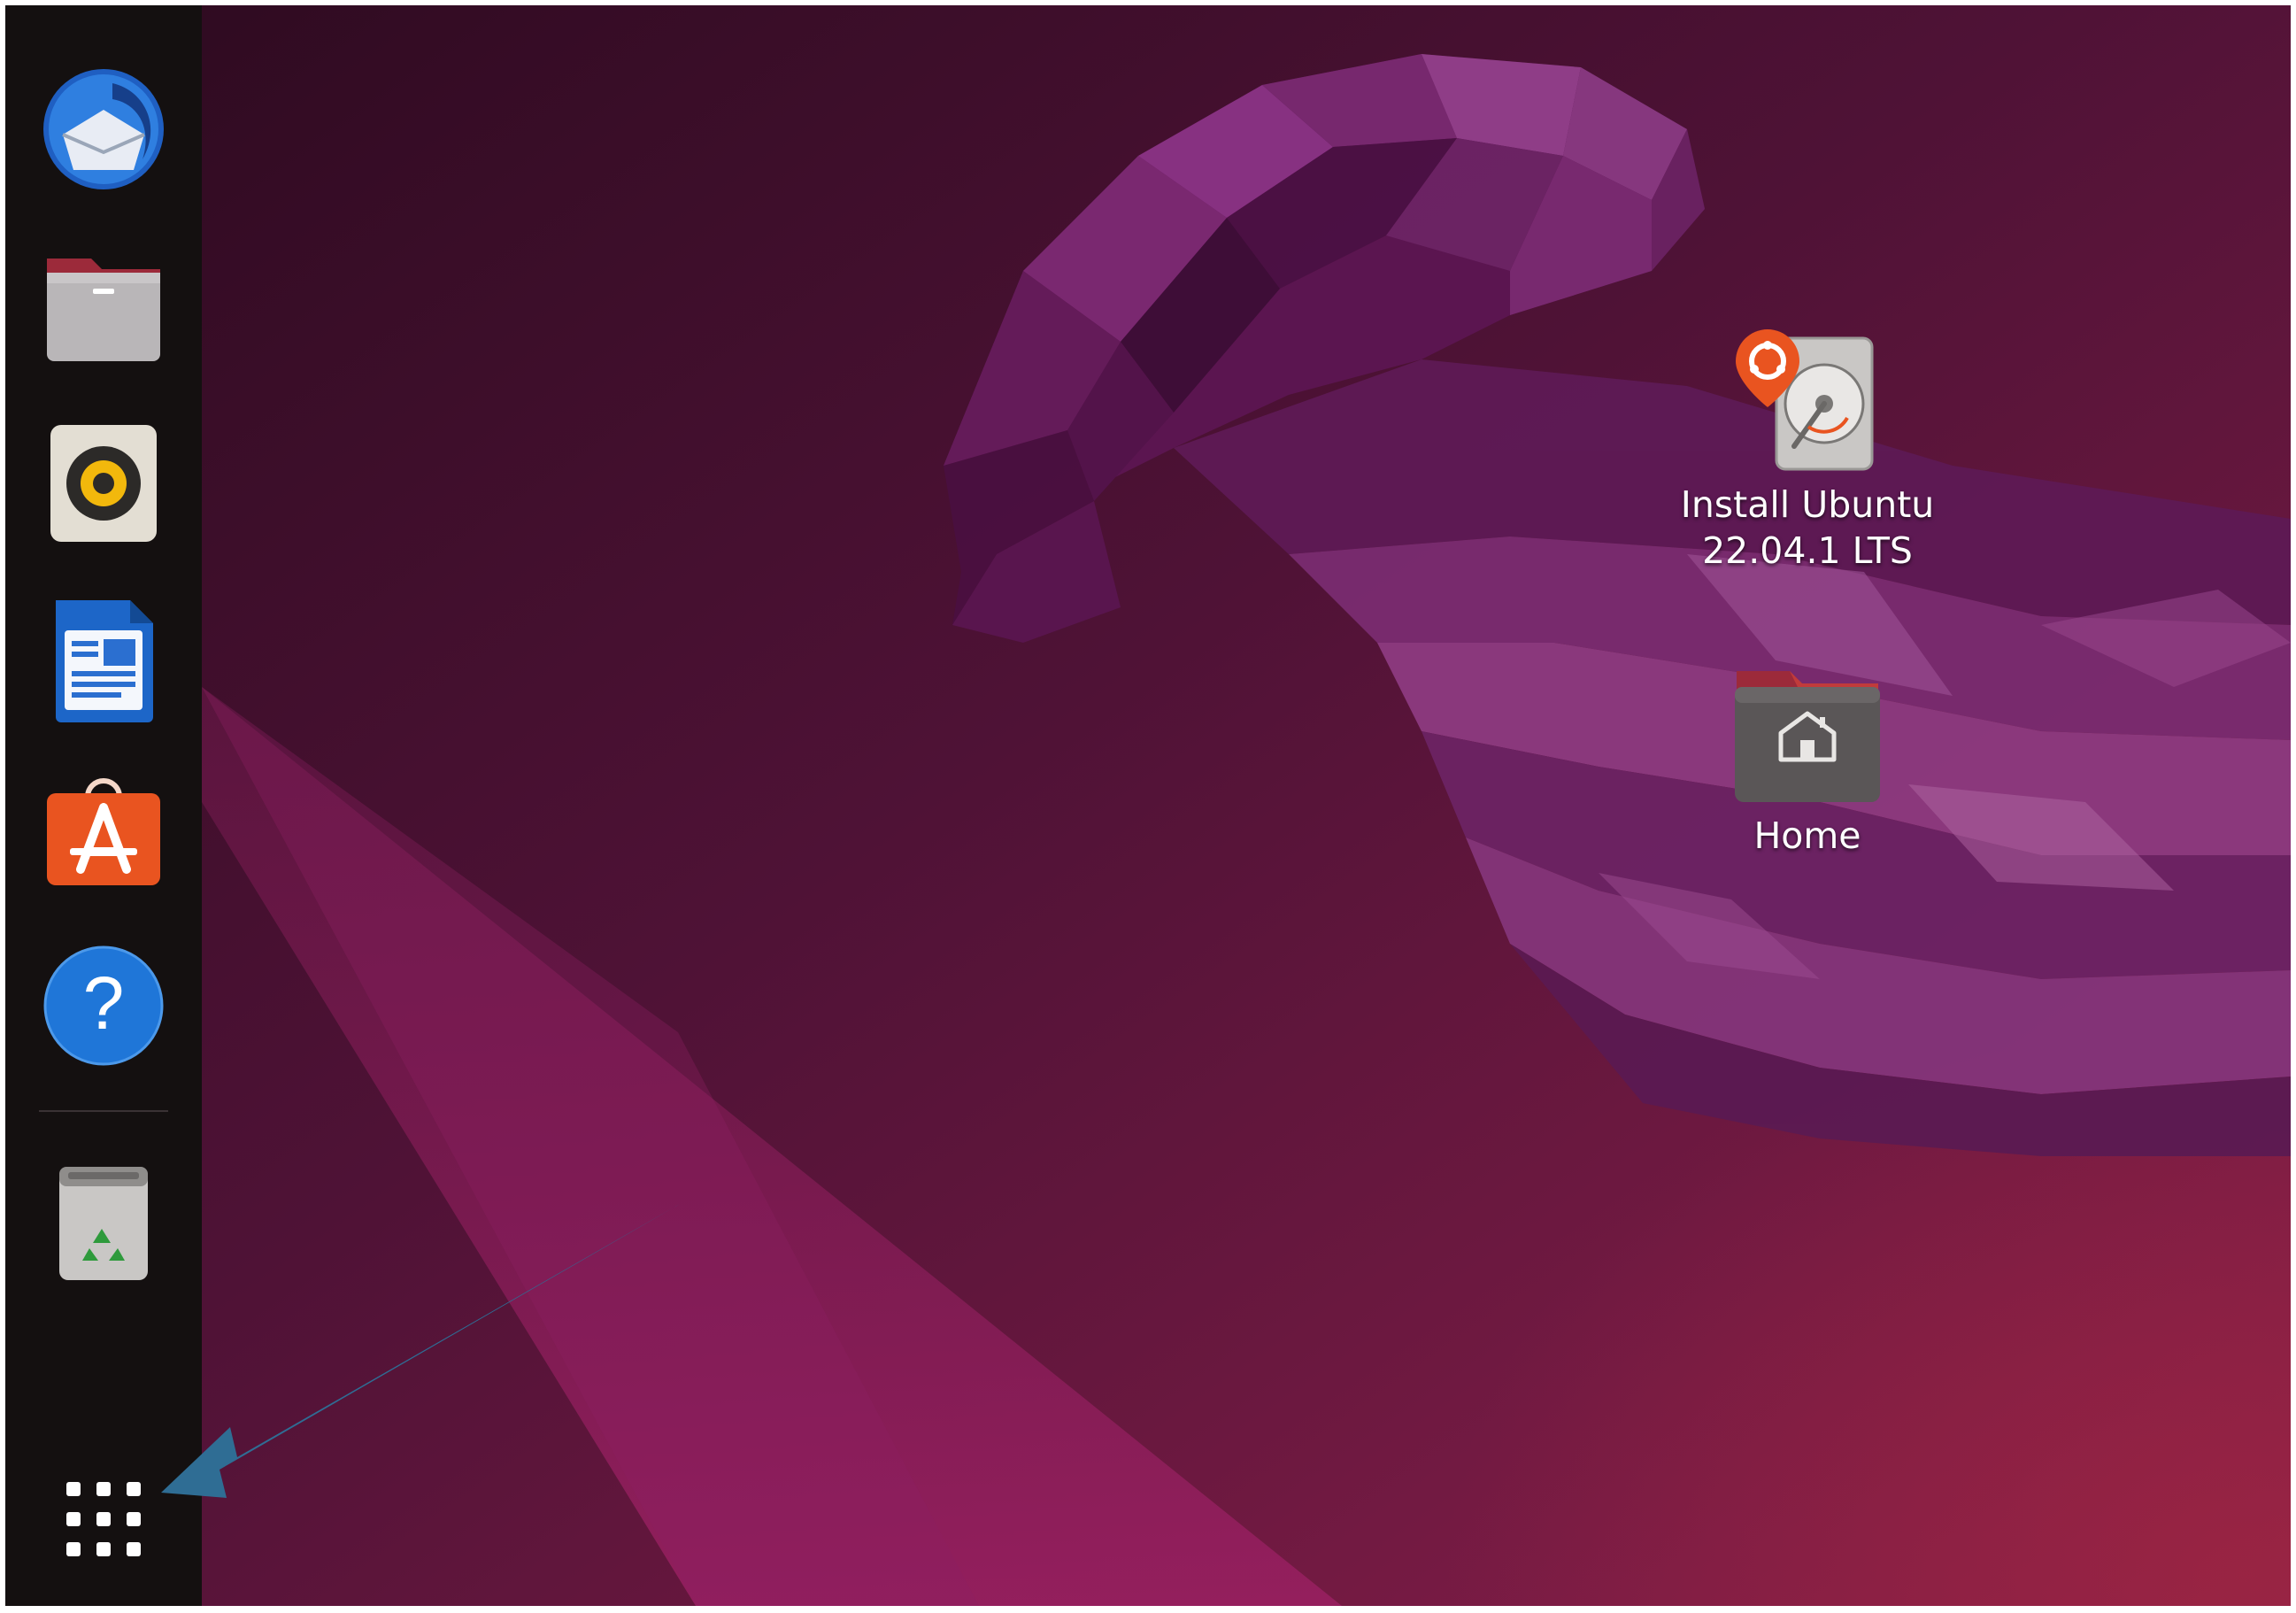 This screenshot has height=1613, width=2296. I want to click on files-icon, so click(103, 310).